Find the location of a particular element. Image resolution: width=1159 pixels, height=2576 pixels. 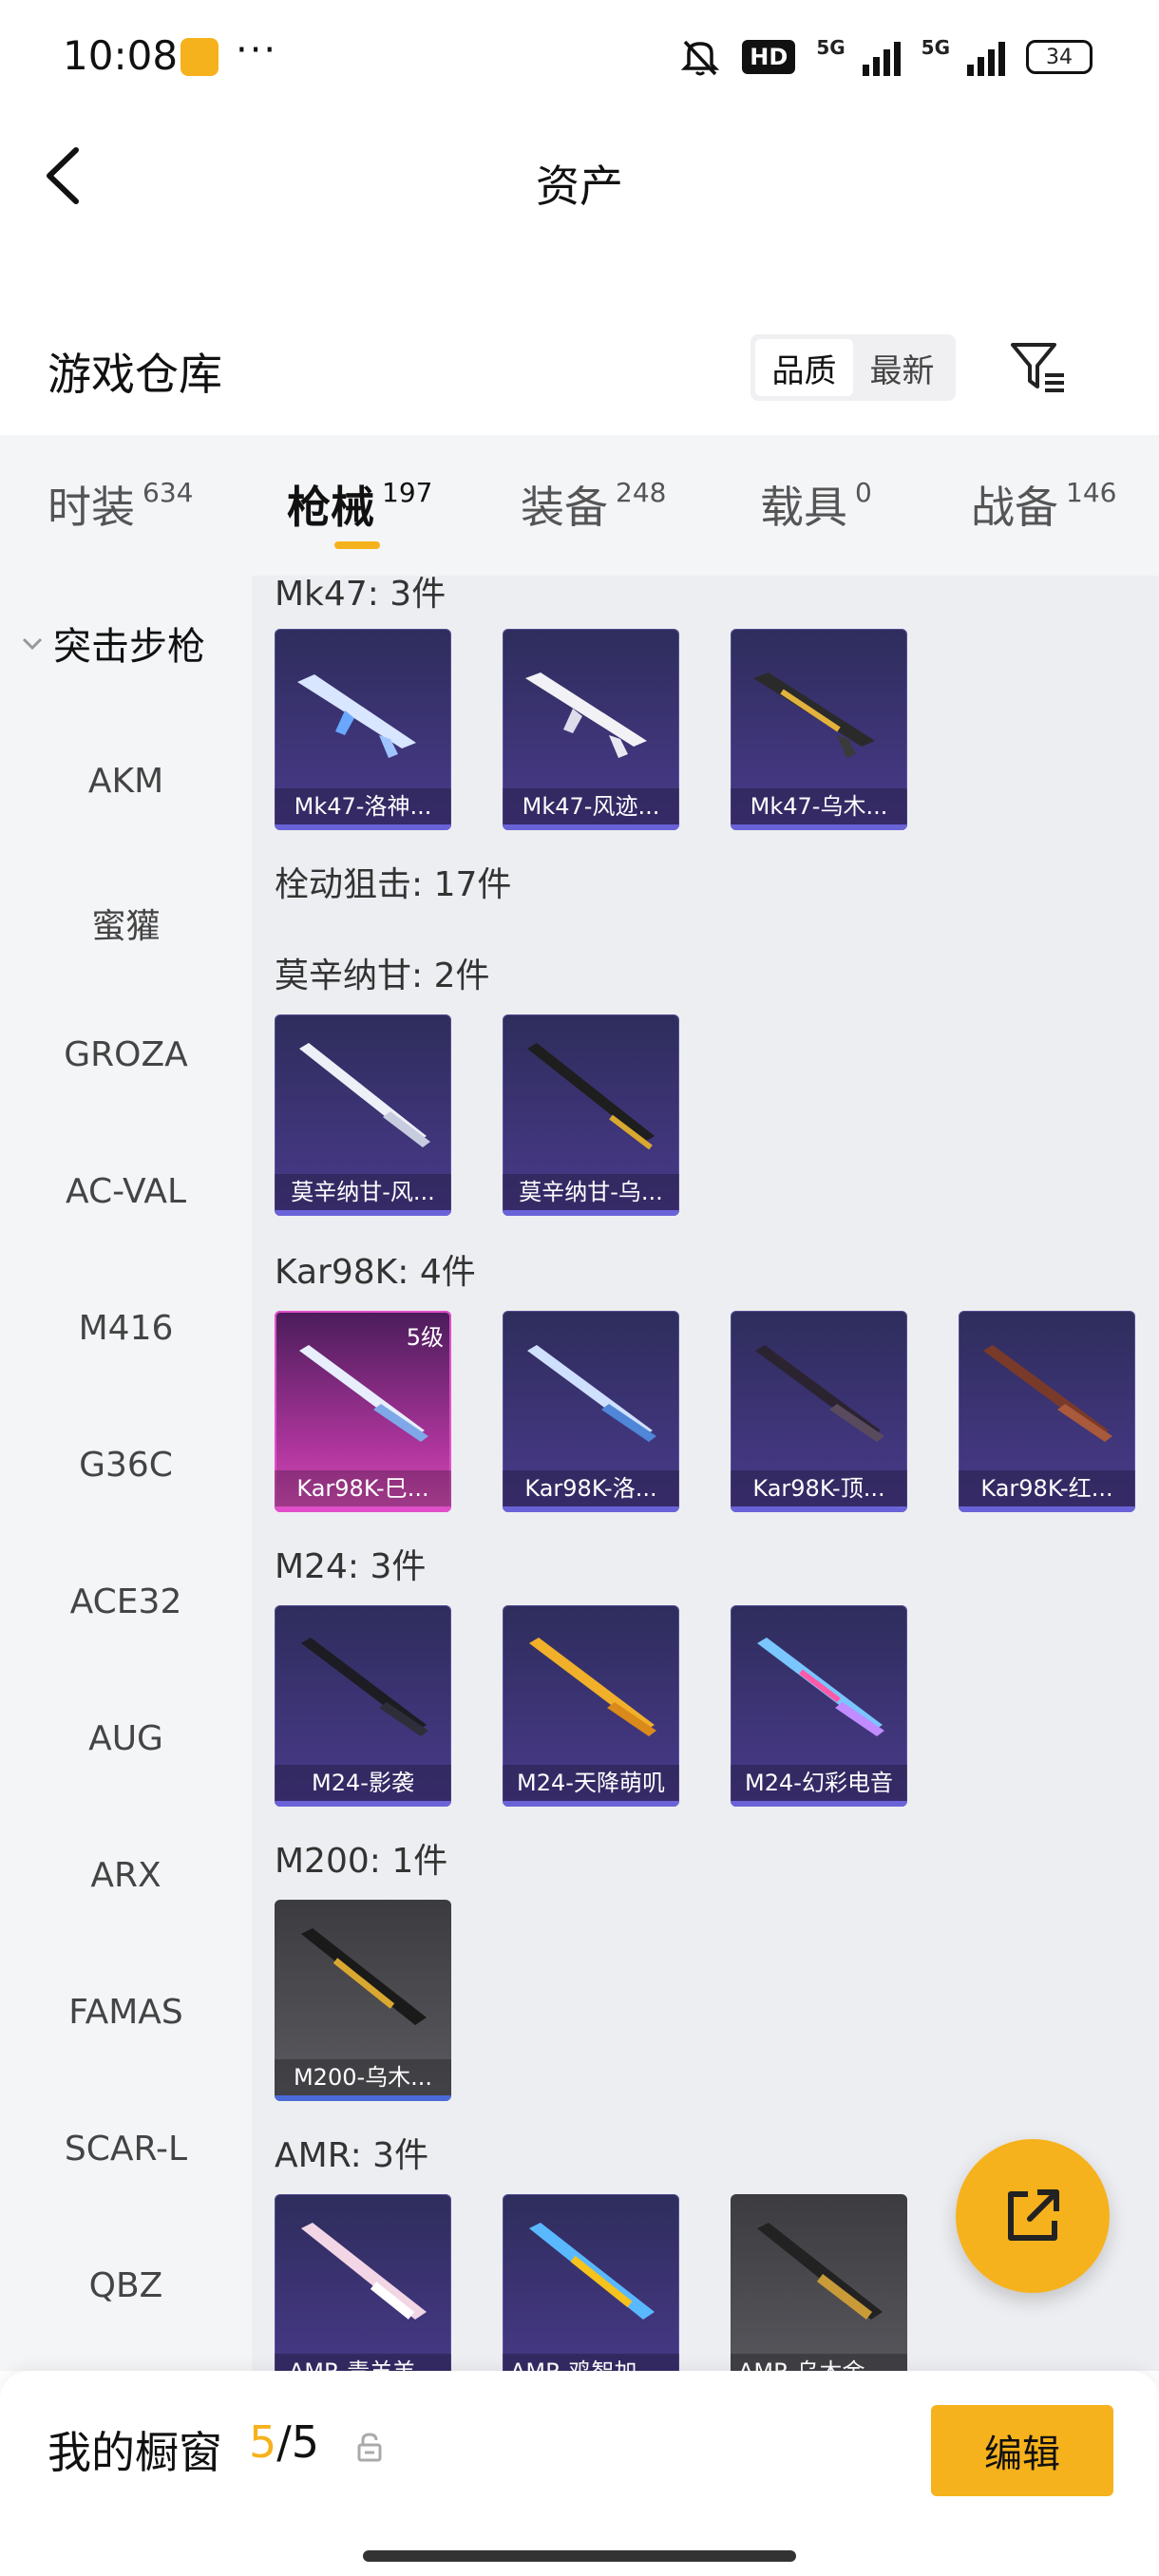

status-time: 10:08 is located at coordinates (121, 55).